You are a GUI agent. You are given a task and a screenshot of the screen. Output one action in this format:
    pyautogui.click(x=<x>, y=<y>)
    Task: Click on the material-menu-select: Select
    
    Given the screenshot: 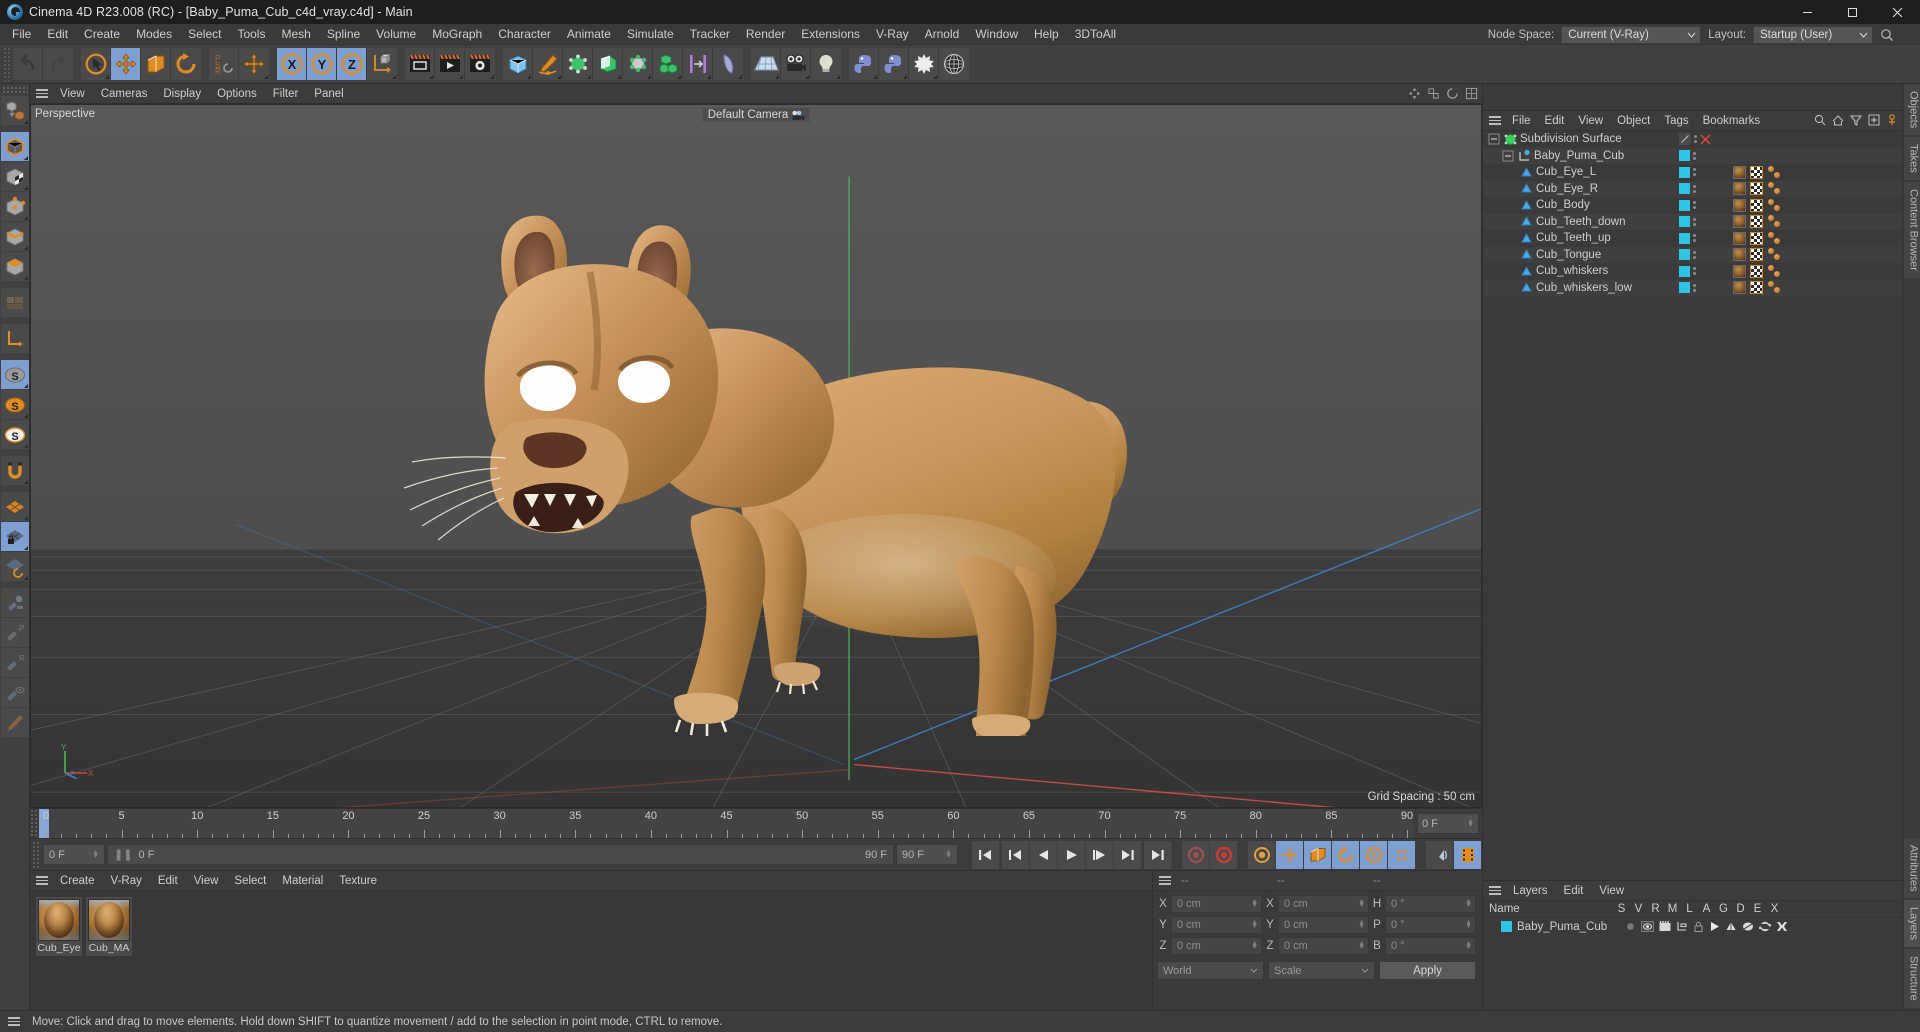 What is the action you would take?
    pyautogui.click(x=250, y=881)
    